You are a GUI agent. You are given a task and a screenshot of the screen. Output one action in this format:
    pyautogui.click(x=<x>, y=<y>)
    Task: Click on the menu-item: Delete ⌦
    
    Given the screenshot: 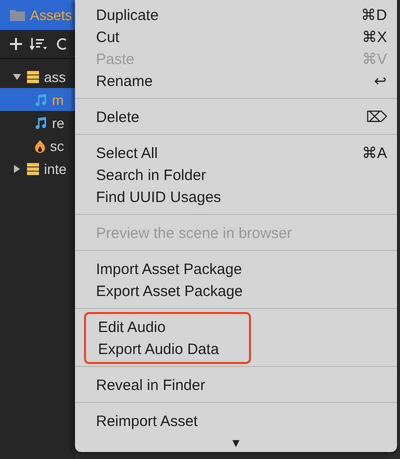 What is the action you would take?
    pyautogui.click(x=236, y=117)
    